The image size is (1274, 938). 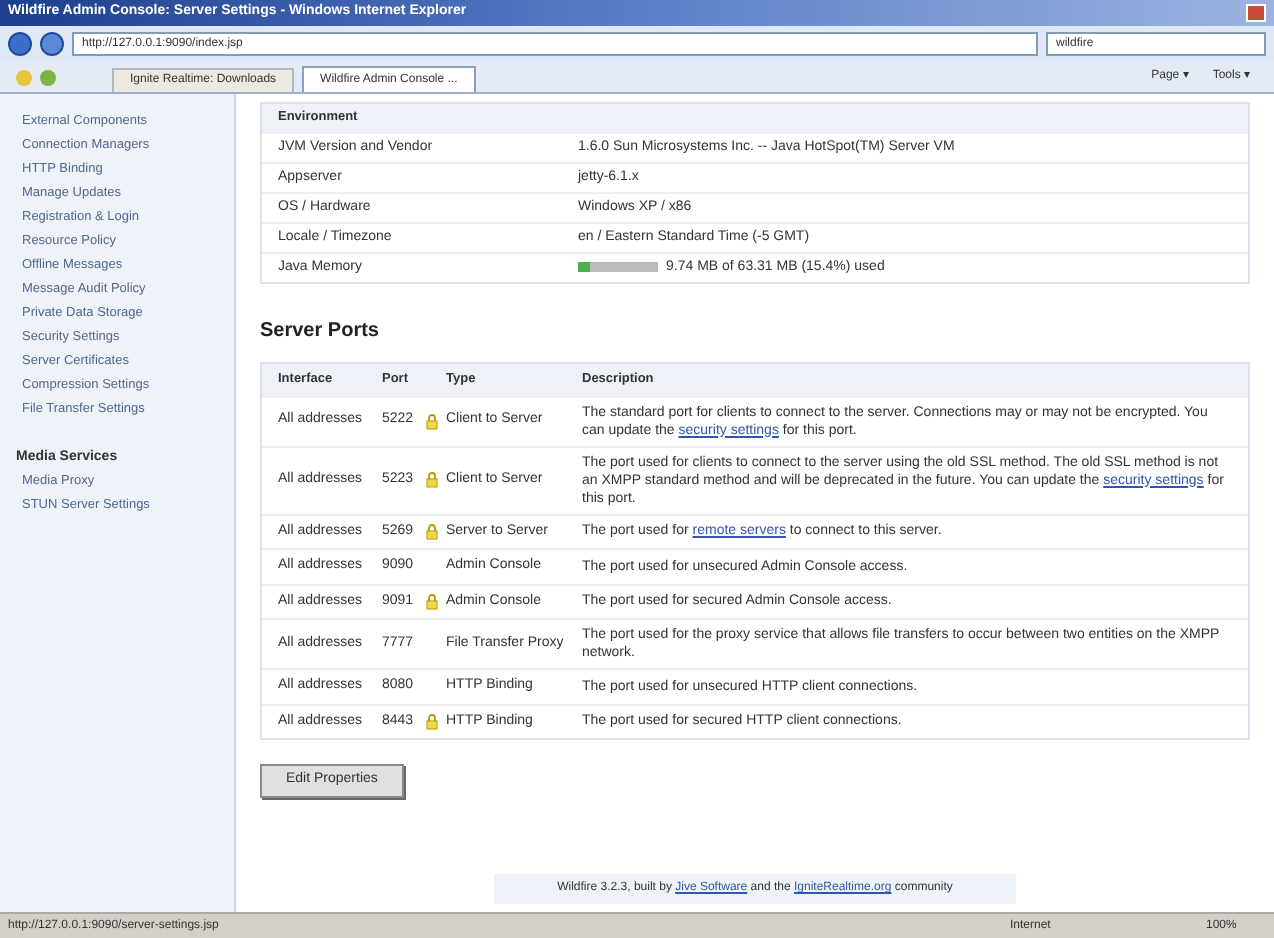 What do you see at coordinates (52, 44) in the screenshot?
I see `forward-button` at bounding box center [52, 44].